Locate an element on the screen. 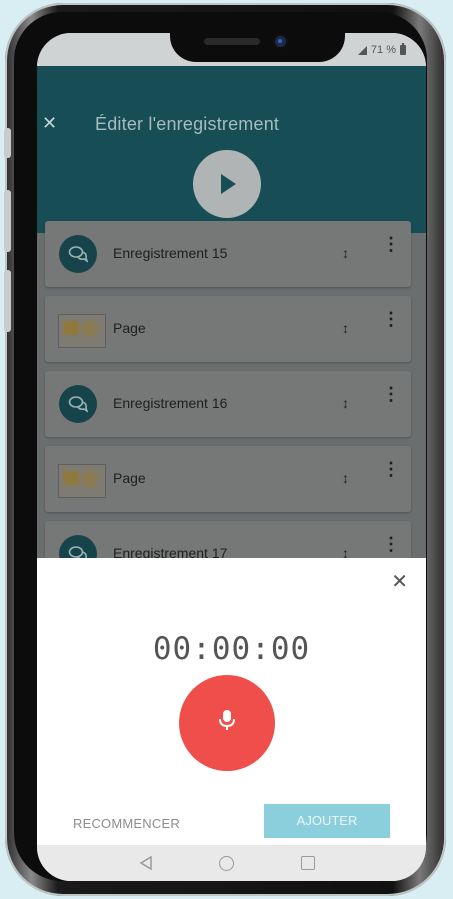 Image resolution: width=453 pixels, height=899 pixels. home-icon is located at coordinates (226, 863).